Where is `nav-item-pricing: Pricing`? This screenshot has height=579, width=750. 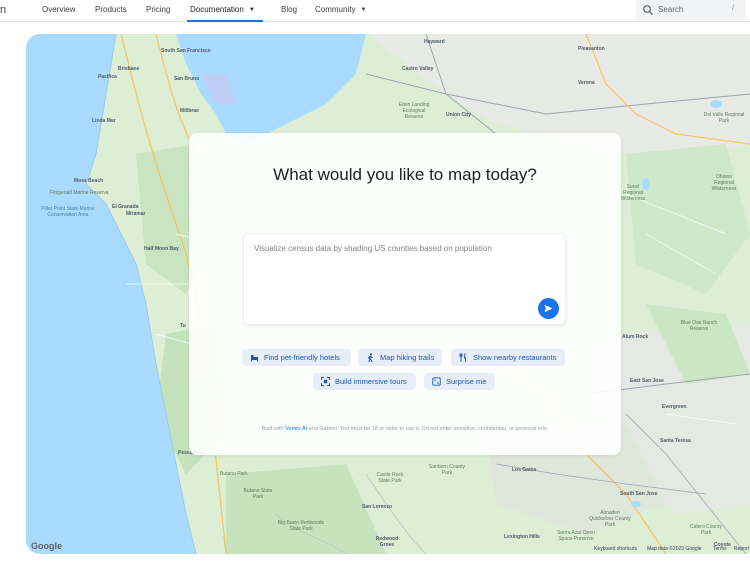 nav-item-pricing: Pricing is located at coordinates (158, 9).